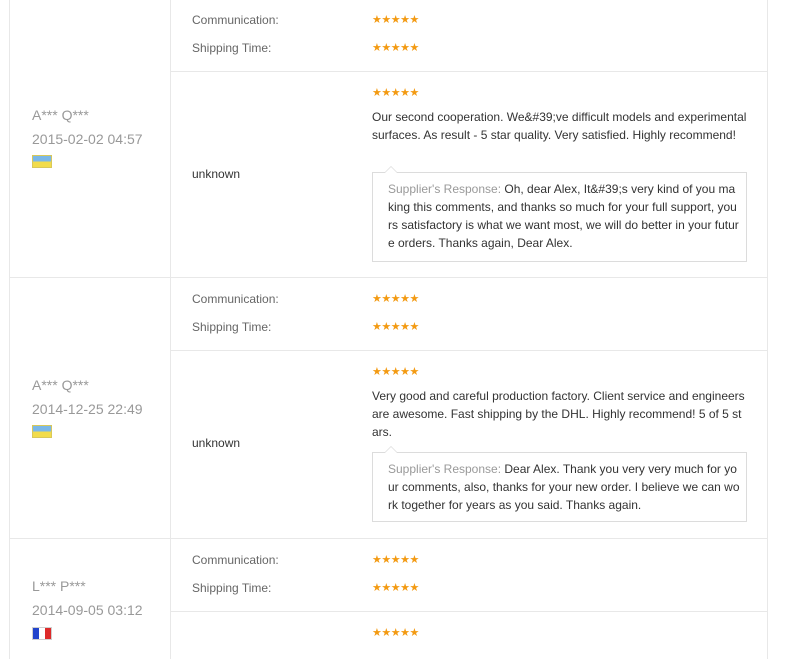 The width and height of the screenshot is (786, 659). I want to click on fr-flag-icon, so click(42, 633).